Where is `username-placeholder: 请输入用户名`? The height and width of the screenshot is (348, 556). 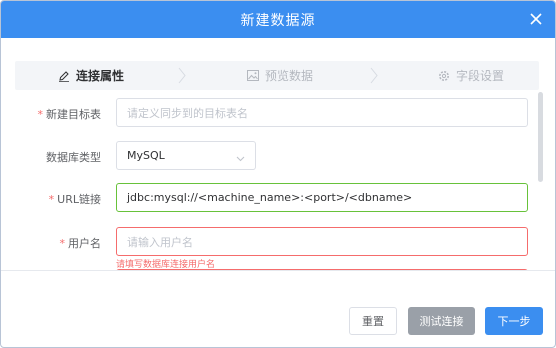
username-placeholder: 请输入用户名 is located at coordinates (160, 242).